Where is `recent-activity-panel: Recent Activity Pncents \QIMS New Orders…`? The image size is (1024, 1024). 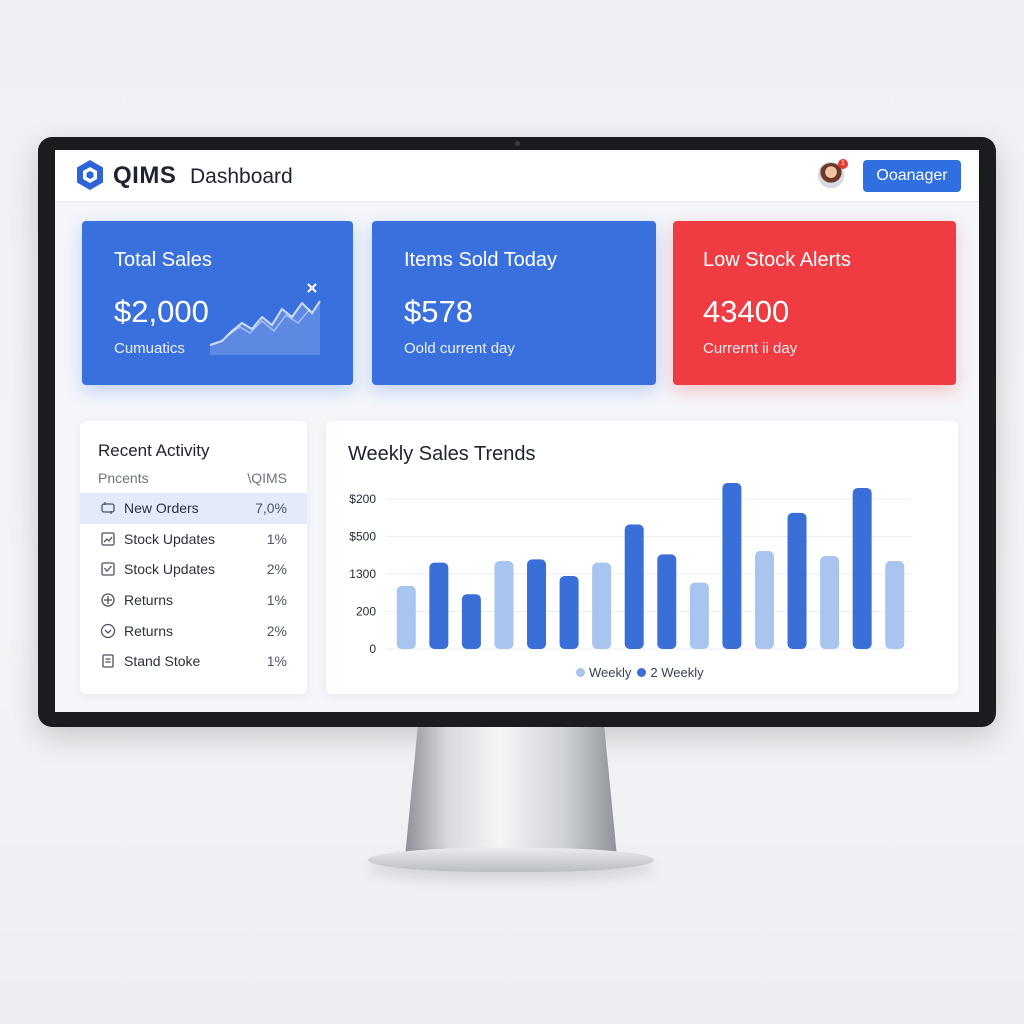
recent-activity-panel: Recent Activity Pncents \QIMS New Orders… is located at coordinates (193, 557).